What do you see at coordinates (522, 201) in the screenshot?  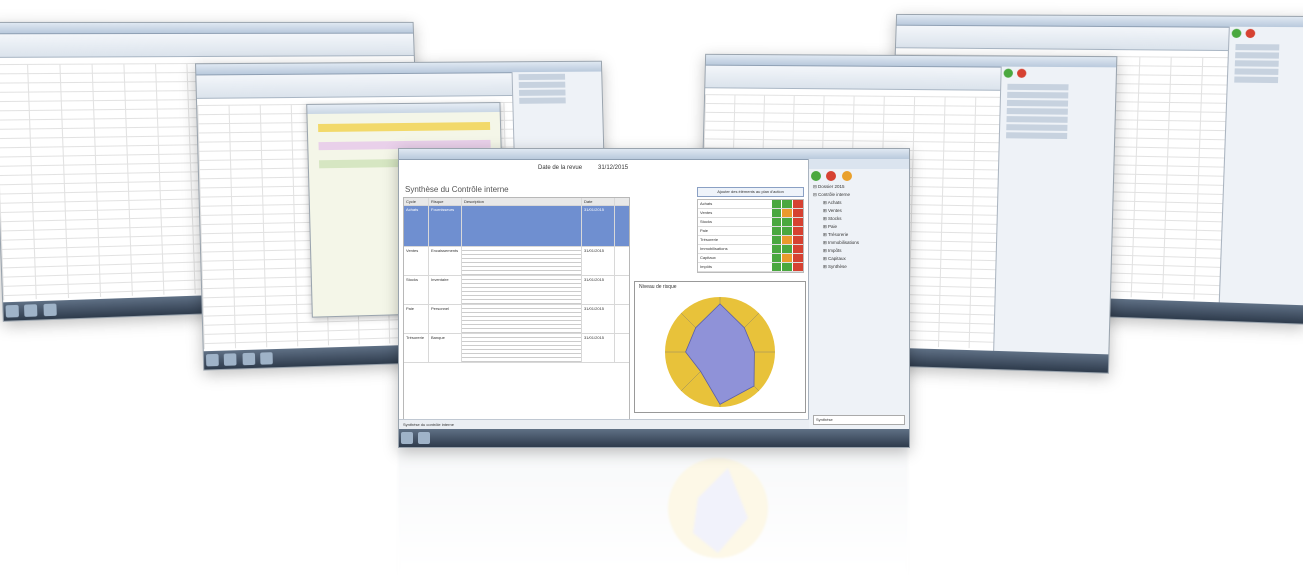 I see `col-description: Description` at bounding box center [522, 201].